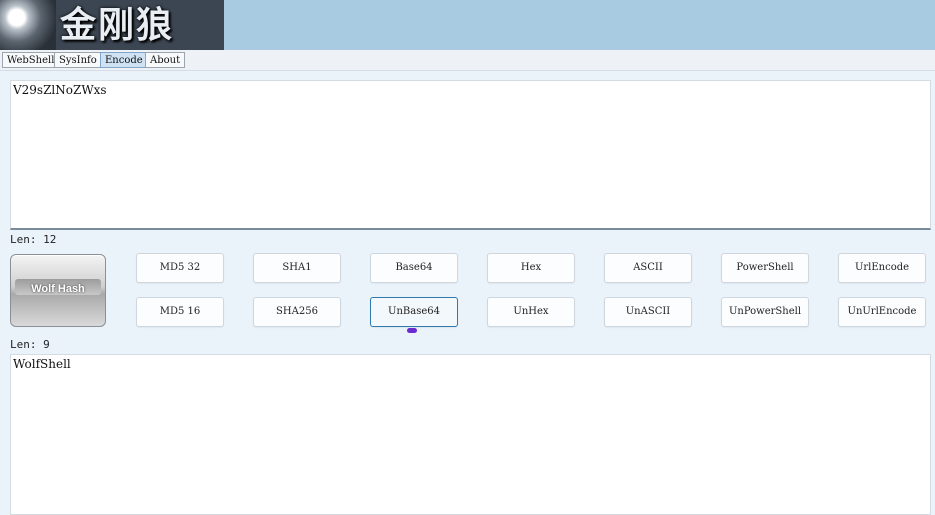 Image resolution: width=935 pixels, height=515 pixels. What do you see at coordinates (531, 268) in the screenshot?
I see `hex-button: Hex` at bounding box center [531, 268].